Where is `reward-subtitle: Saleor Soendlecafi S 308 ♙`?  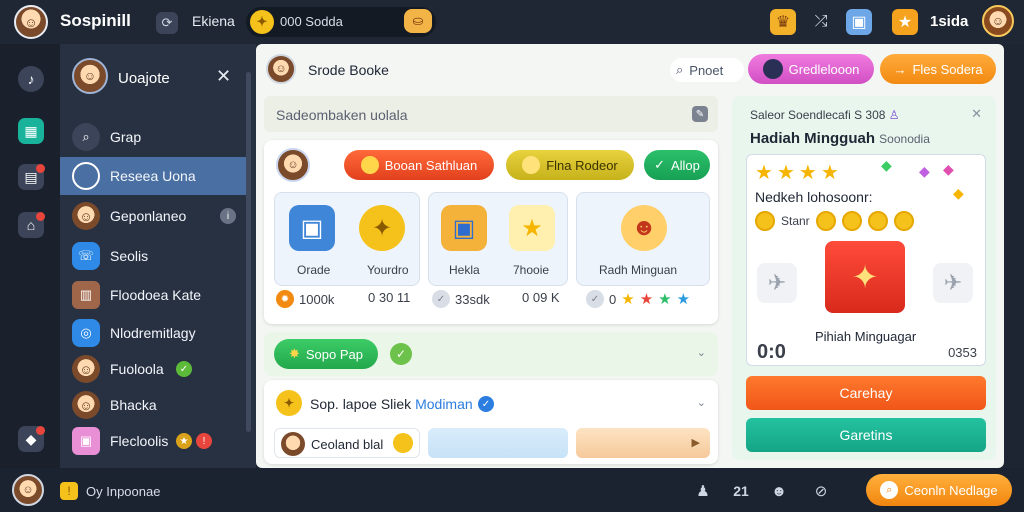 reward-subtitle: Saleor Soendlecafi S 308 ♙ is located at coordinates (825, 115).